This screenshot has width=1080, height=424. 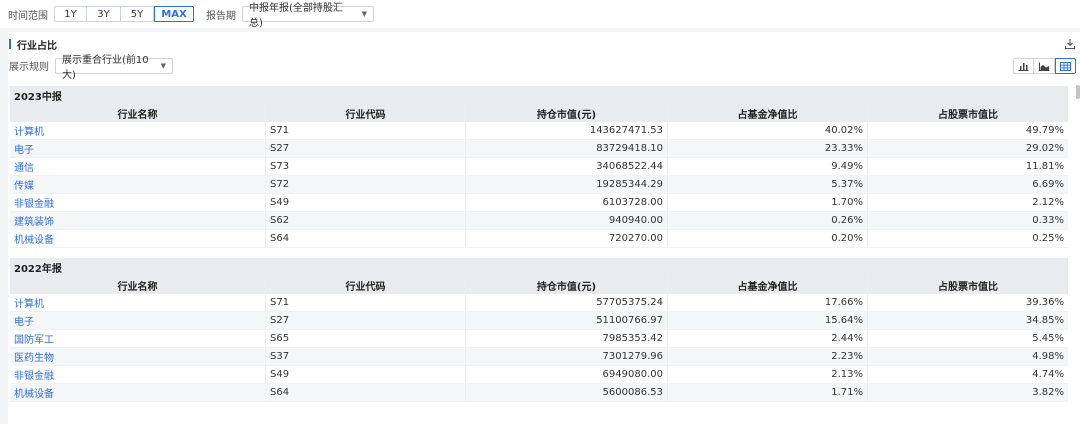 What do you see at coordinates (567, 320) in the screenshot?
I see `holding-market-value: 51100766.97` at bounding box center [567, 320].